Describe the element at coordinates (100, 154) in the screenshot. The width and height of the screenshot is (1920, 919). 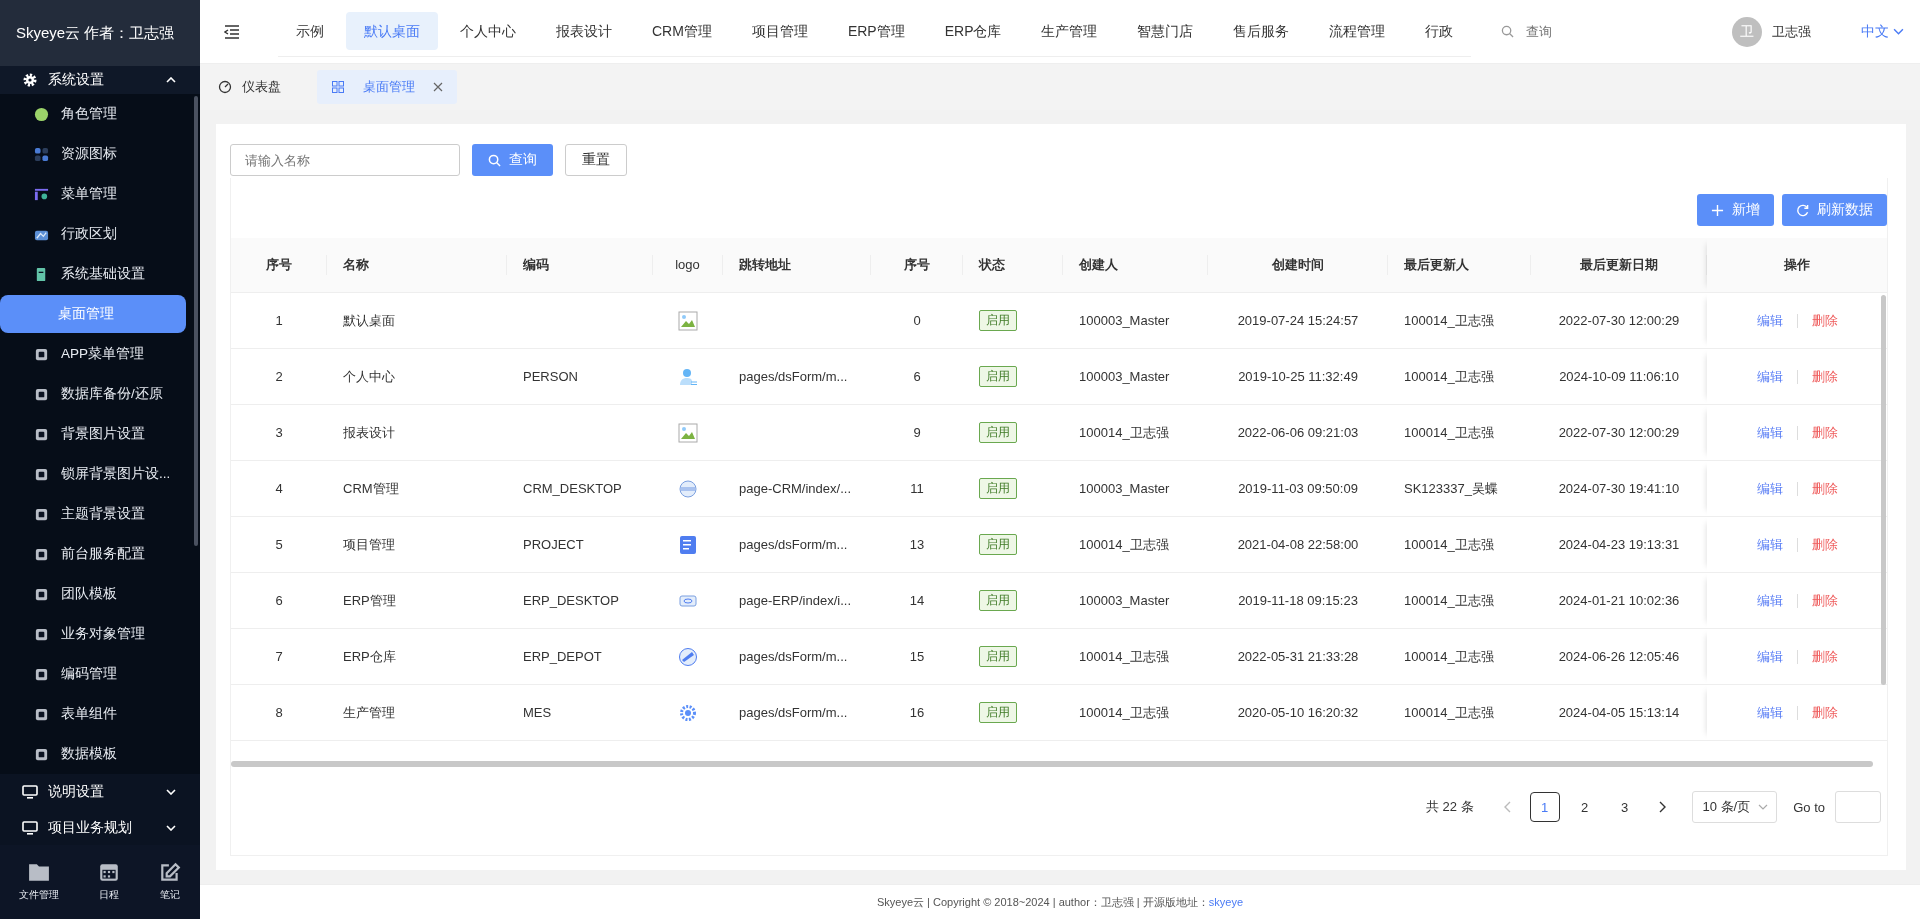
I see `menu-item: 资源图标` at that location.